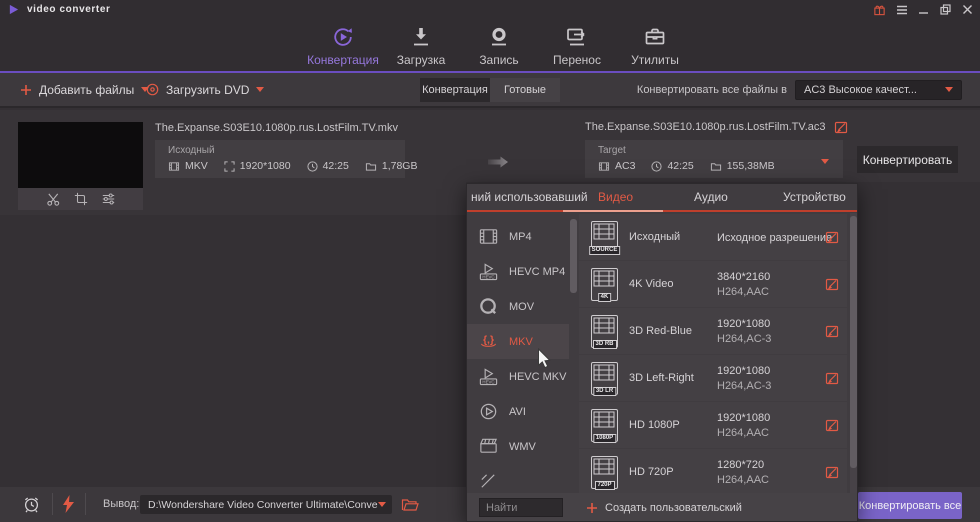 This screenshot has height=522, width=980. Describe the element at coordinates (825, 163) in the screenshot. I see `target-format-chevron-icon` at that location.